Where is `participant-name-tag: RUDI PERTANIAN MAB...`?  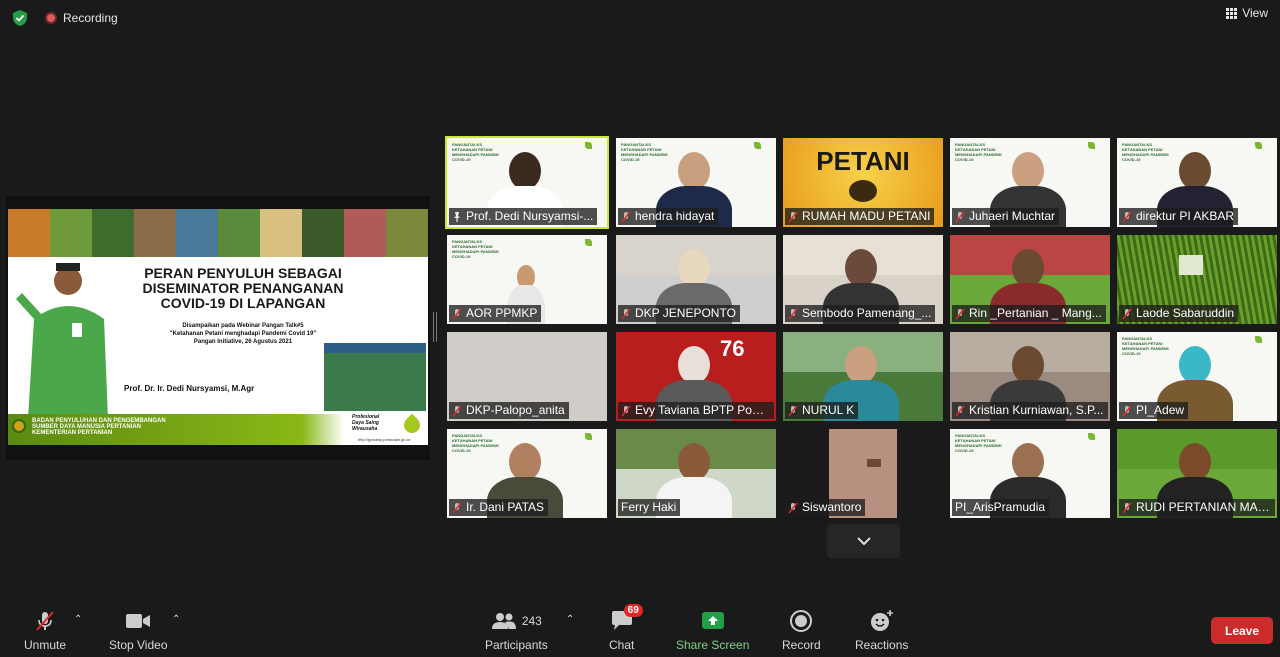
participant-name-tag: RUDI PERTANIAN MAB... is located at coordinates (1197, 507).